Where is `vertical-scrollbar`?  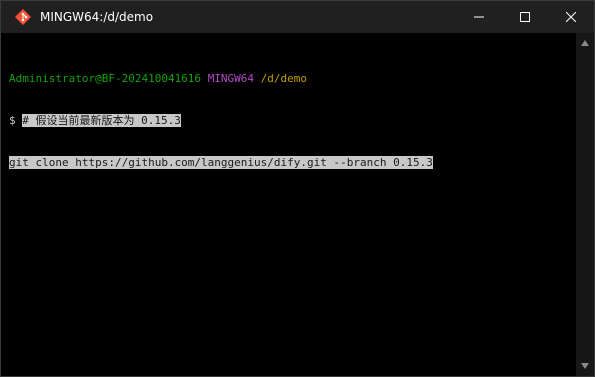
vertical-scrollbar is located at coordinates (585, 204).